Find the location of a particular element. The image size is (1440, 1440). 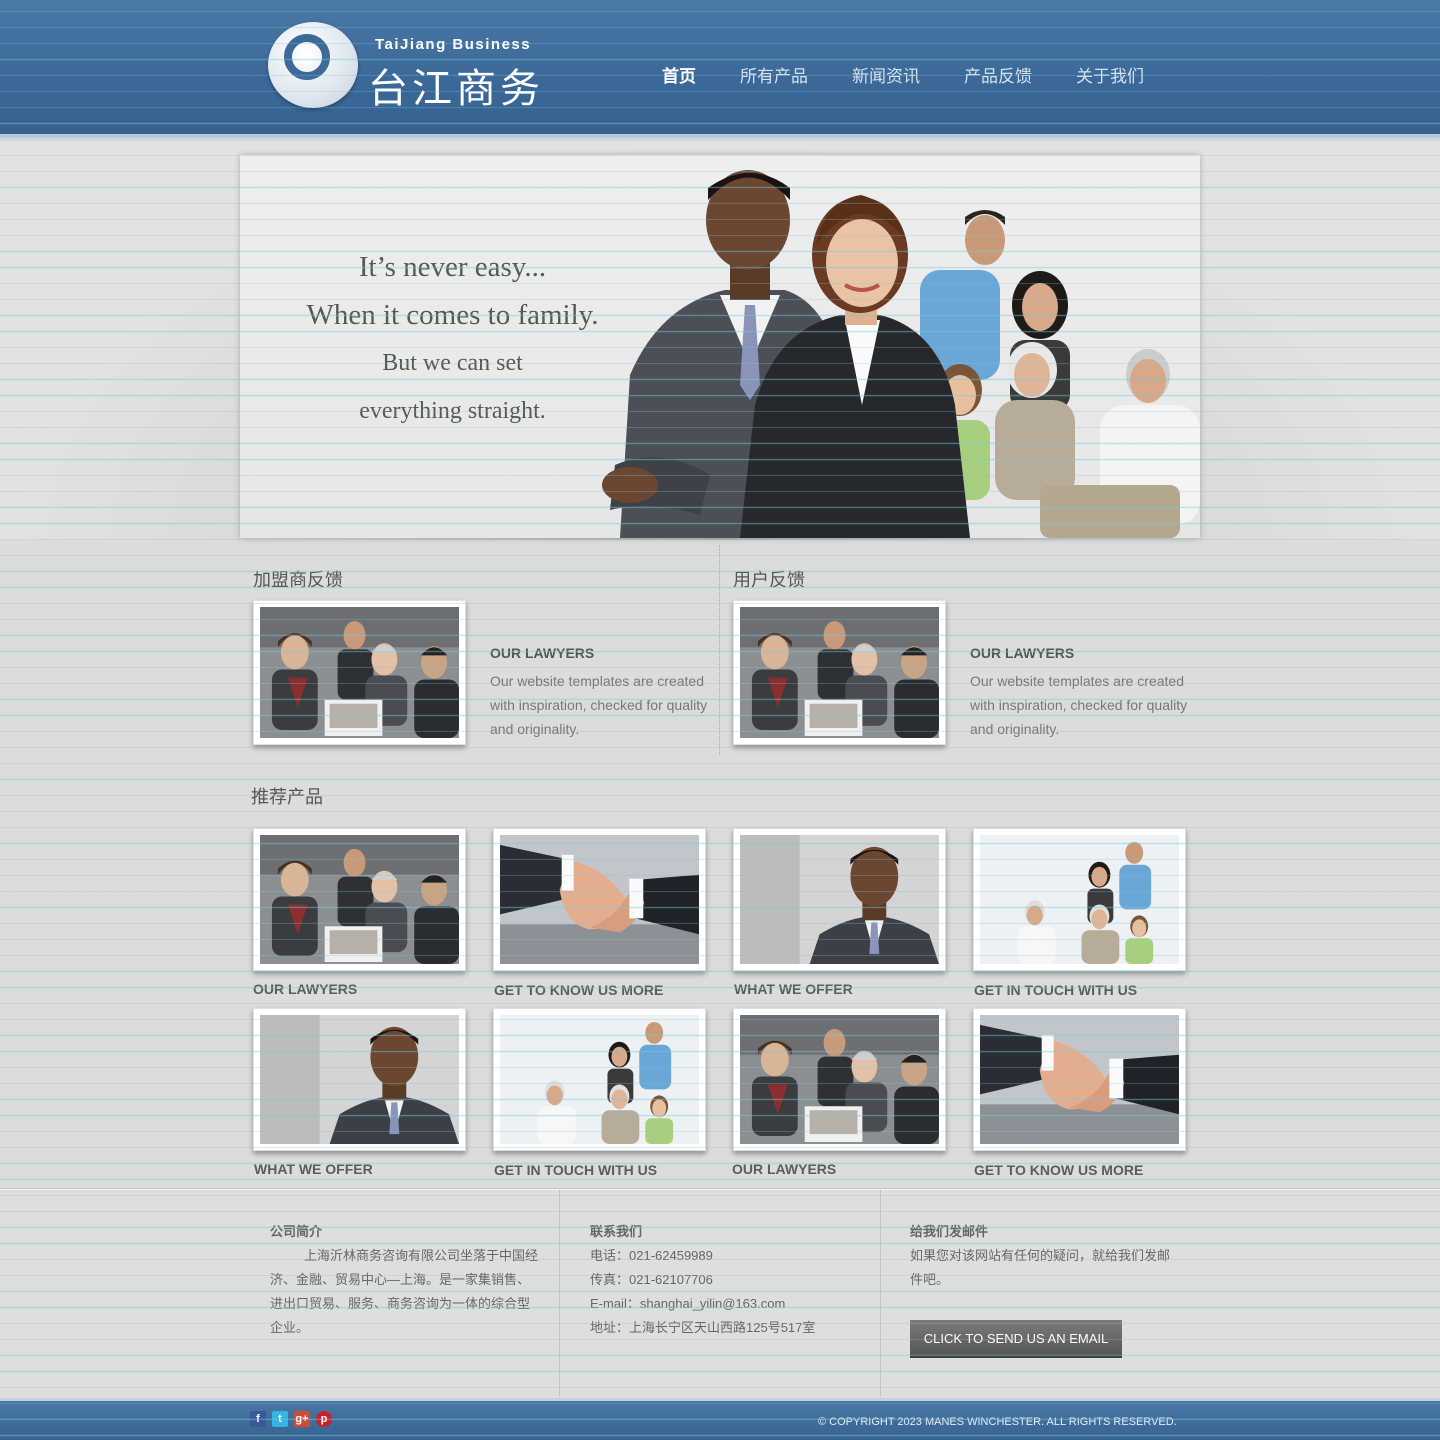

banner-line-3: But we can set is located at coordinates (452, 363).